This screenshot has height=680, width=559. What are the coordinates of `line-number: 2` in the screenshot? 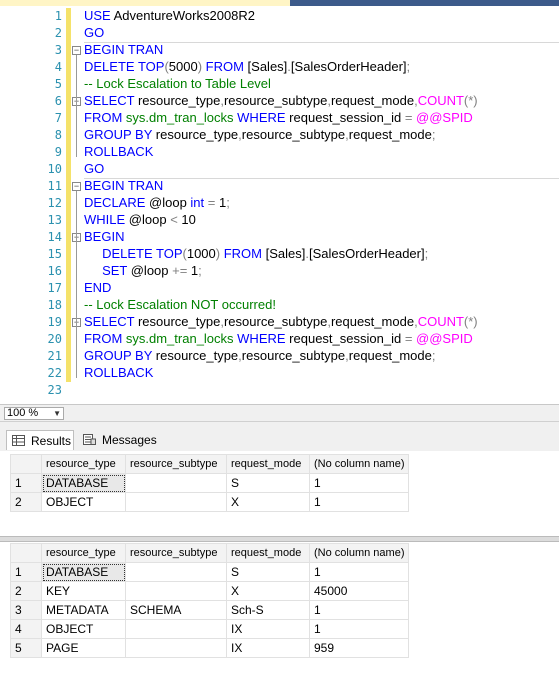 It's located at (58, 33).